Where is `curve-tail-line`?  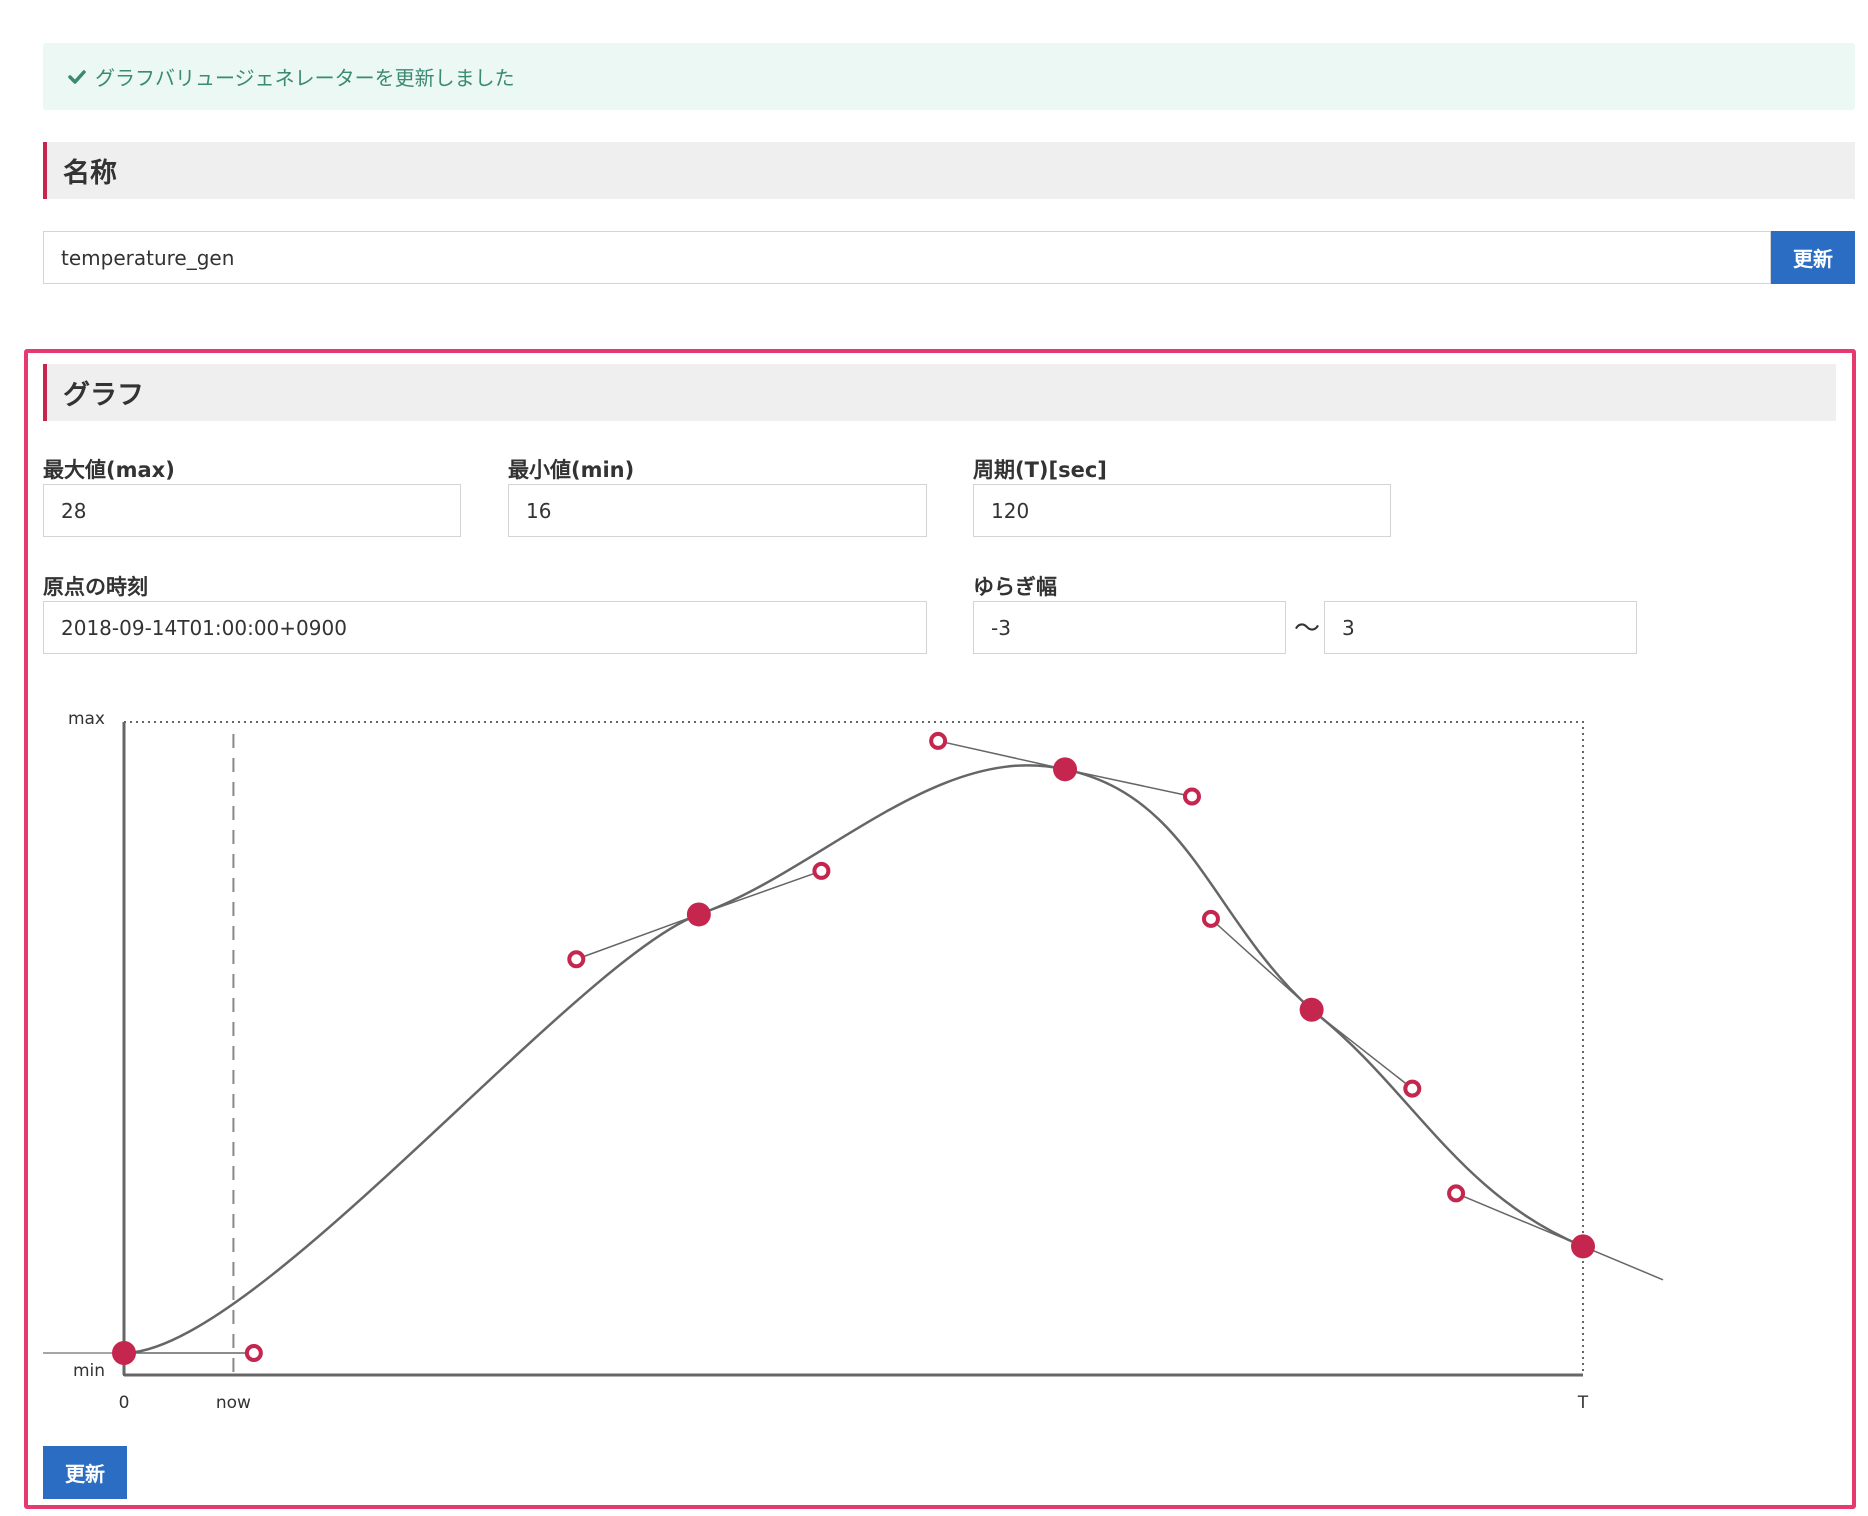 curve-tail-line is located at coordinates (1623, 1263).